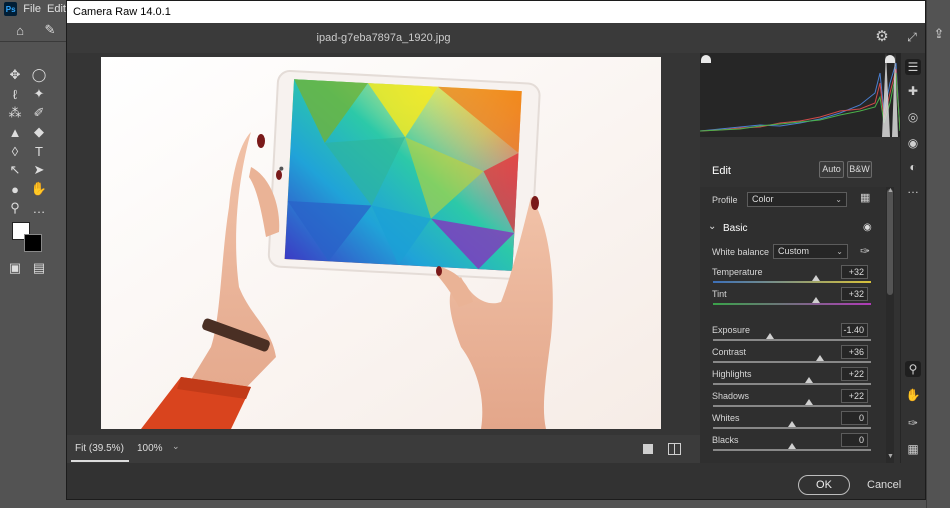 This screenshot has width=950, height=508. Describe the element at coordinates (815, 278) in the screenshot. I see `temperature-slider-thumb` at that location.